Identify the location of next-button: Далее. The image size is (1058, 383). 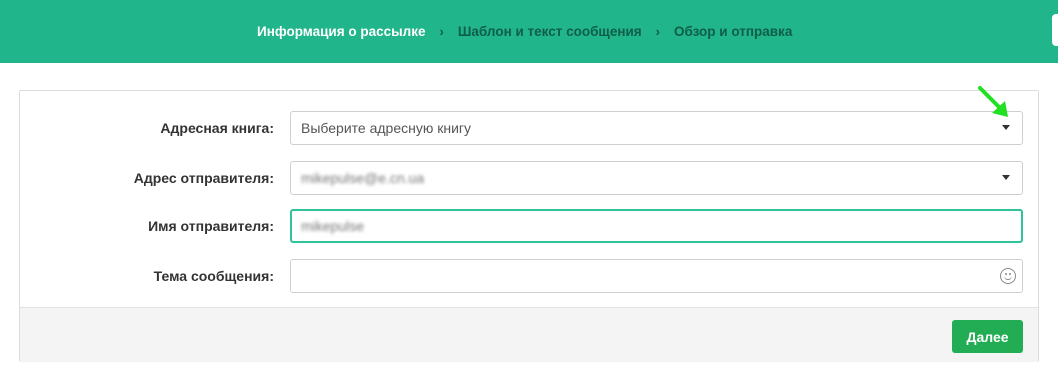
(987, 336).